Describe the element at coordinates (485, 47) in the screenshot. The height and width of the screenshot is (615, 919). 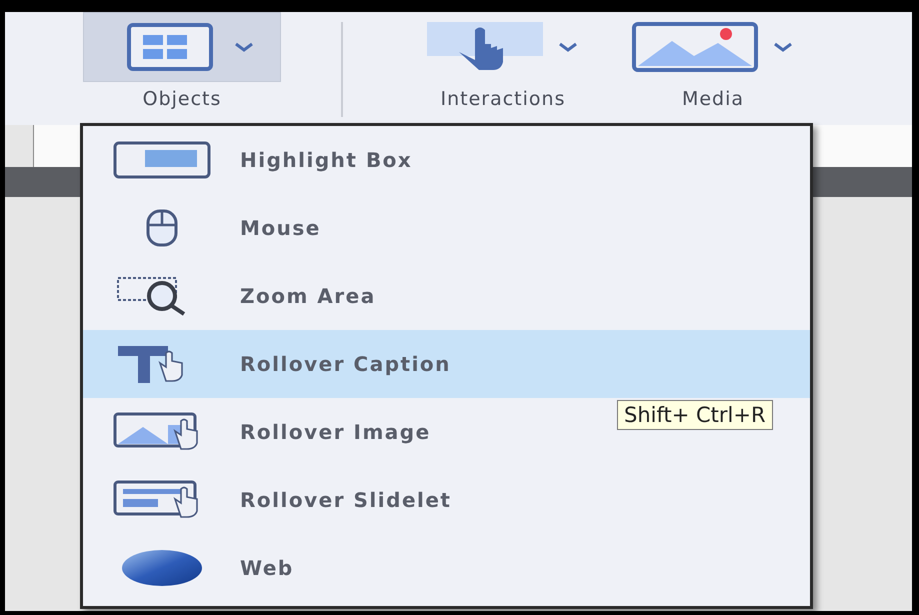
I see `hand-icon` at that location.